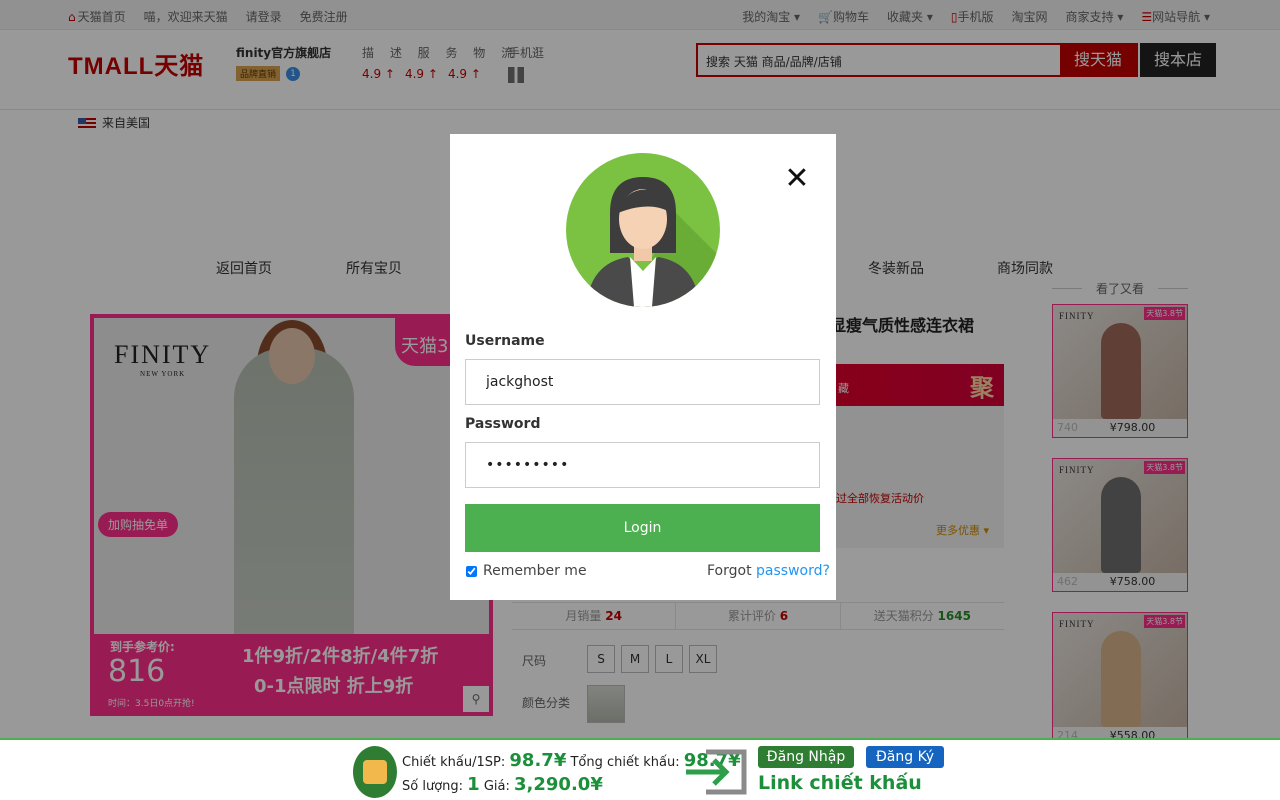 The height and width of the screenshot is (800, 1280). What do you see at coordinates (375, 772) in the screenshot?
I see `extension-logo-icon` at bounding box center [375, 772].